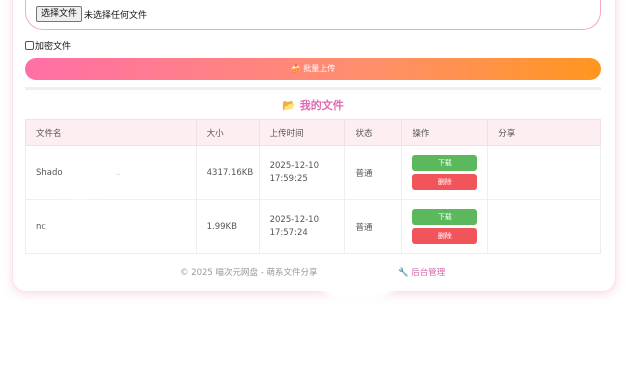 This screenshot has height=386, width=626. I want to click on encrypt-checkbox, so click(29, 45).